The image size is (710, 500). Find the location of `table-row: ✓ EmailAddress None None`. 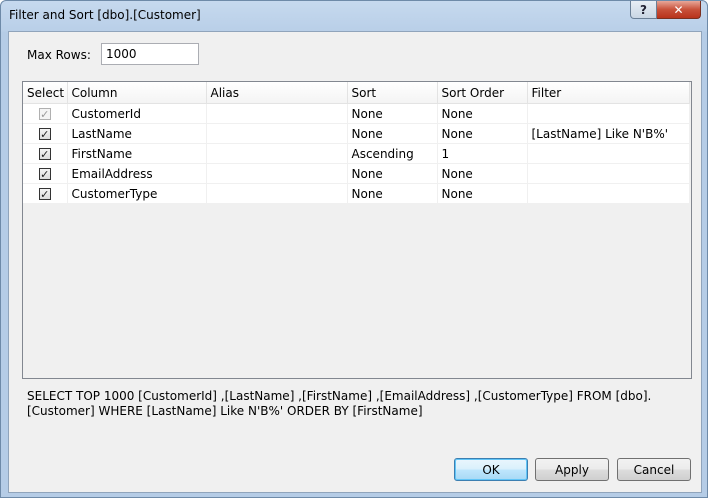

table-row: ✓ EmailAddress None None is located at coordinates (356, 173).